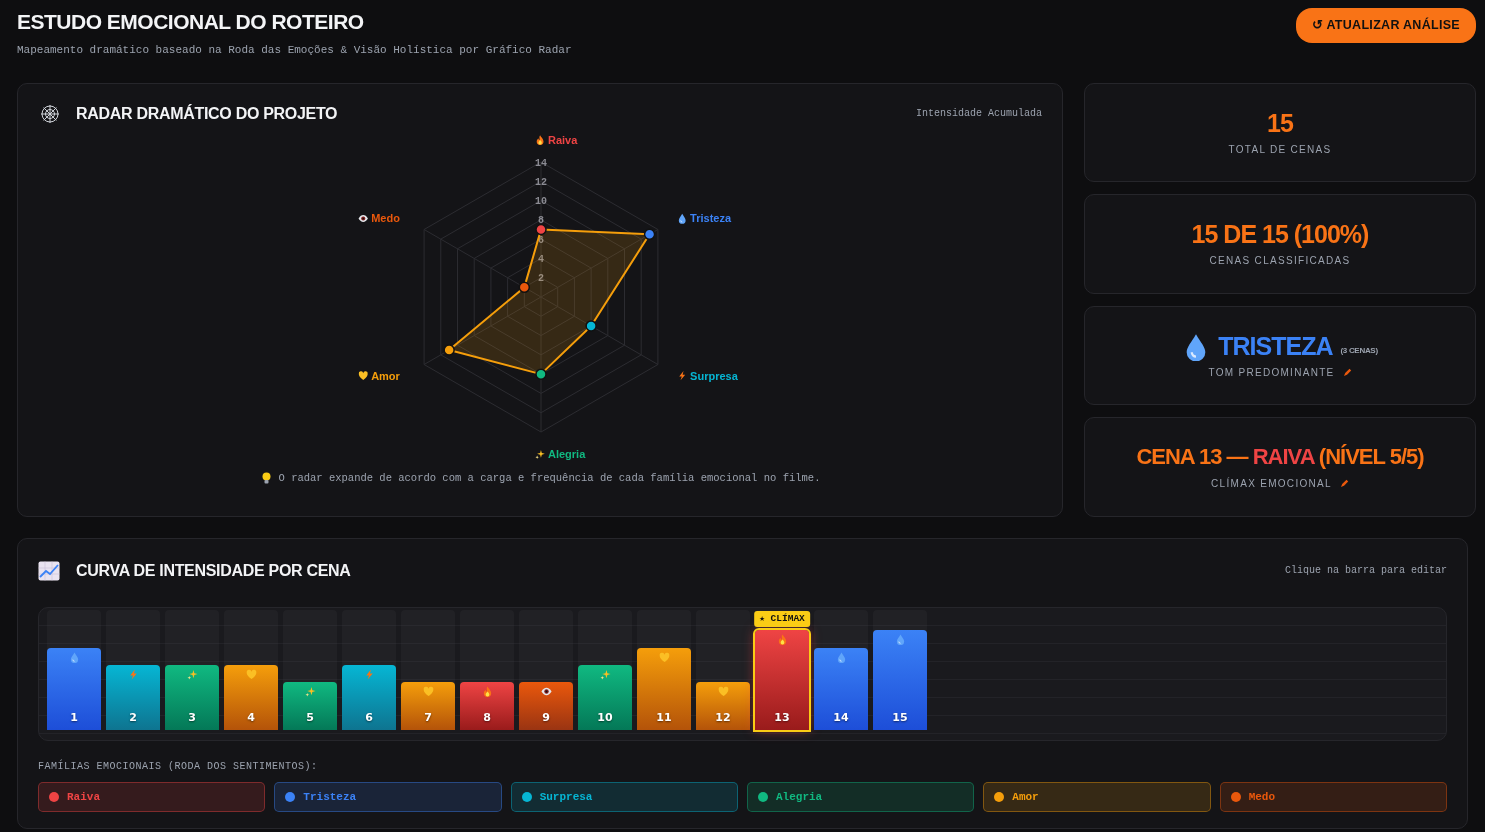  I want to click on lightning-bolt-icon, so click(682, 375).